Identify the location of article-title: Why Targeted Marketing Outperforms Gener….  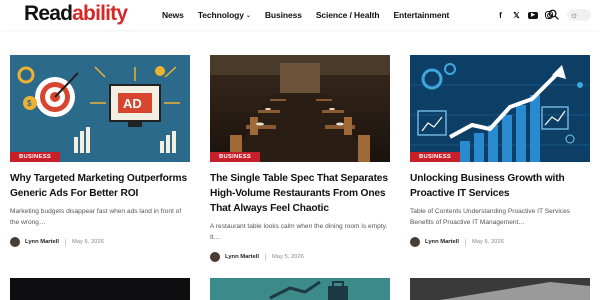
(100, 186).